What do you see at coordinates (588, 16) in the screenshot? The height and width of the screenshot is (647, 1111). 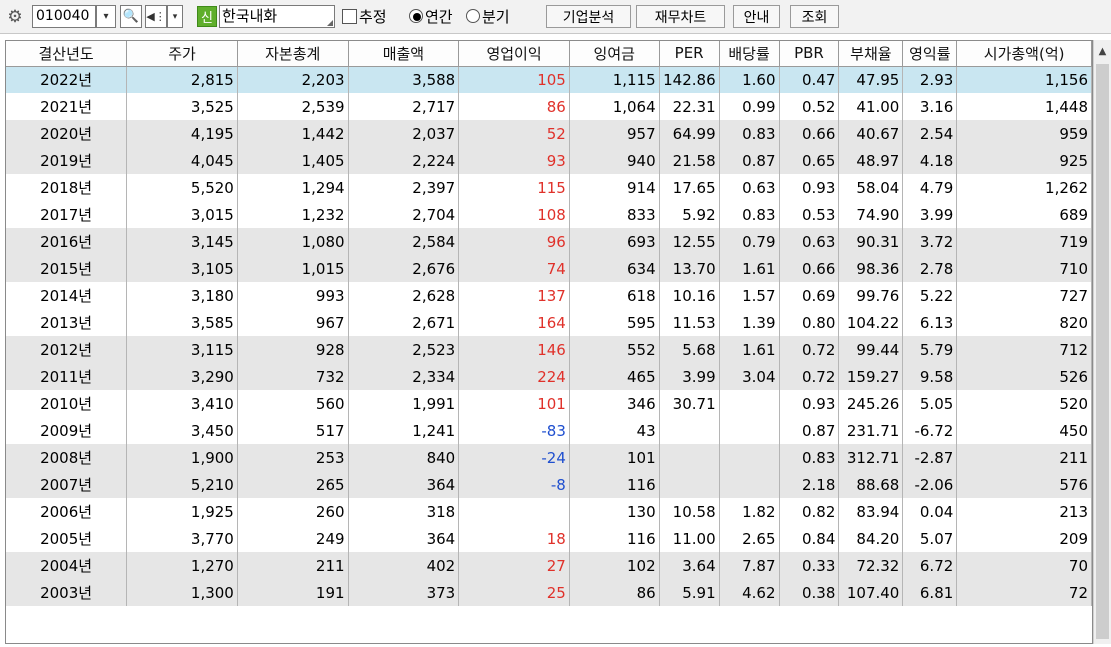 I see `company-analysis-button: 기업분석` at bounding box center [588, 16].